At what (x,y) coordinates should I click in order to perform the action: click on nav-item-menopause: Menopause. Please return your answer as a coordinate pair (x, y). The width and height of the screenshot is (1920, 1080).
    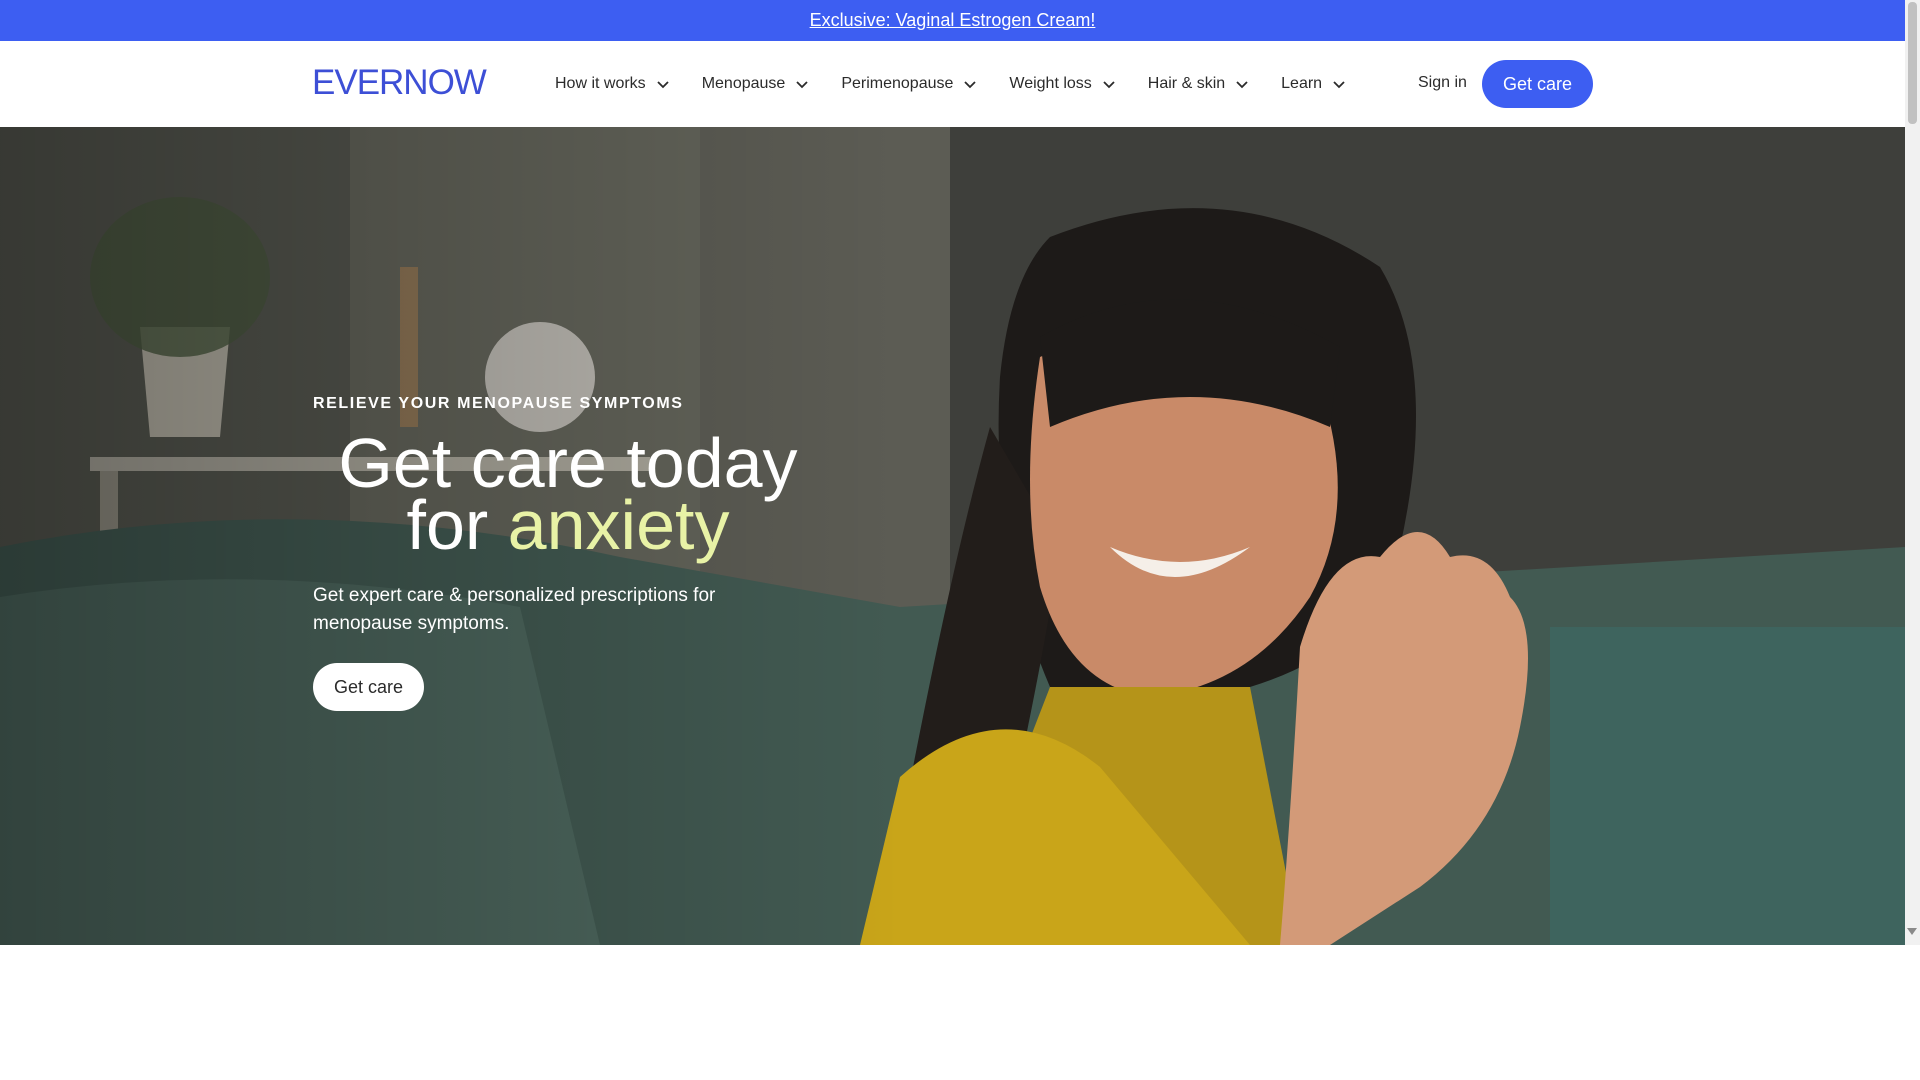
    Looking at the image, I should click on (756, 84).